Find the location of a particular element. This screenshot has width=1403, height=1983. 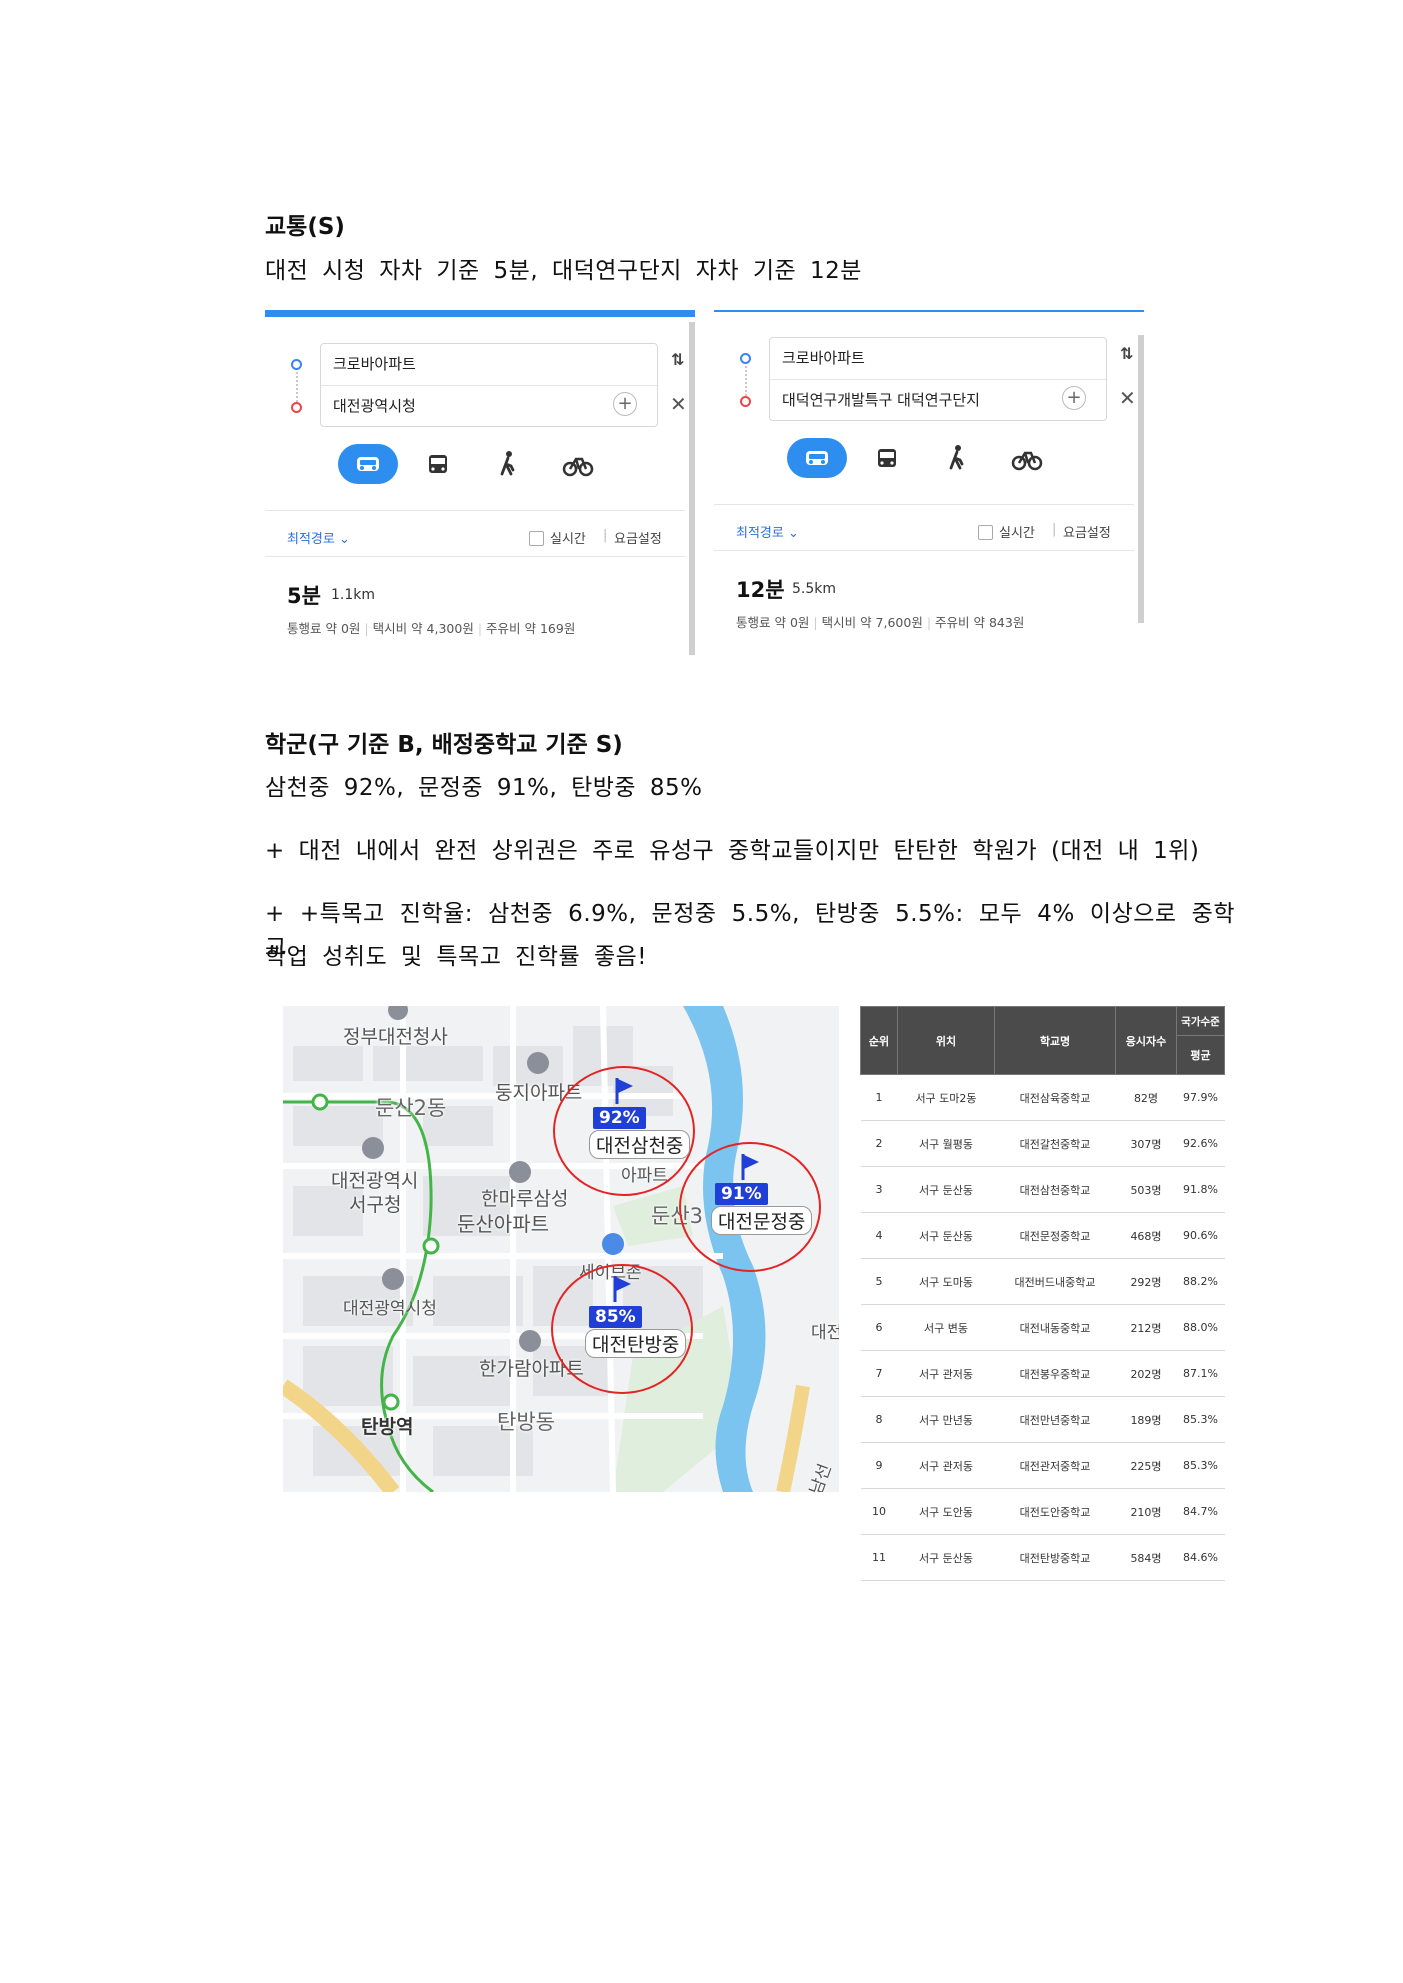

table-cell-rank: 2 is located at coordinates (879, 1143).